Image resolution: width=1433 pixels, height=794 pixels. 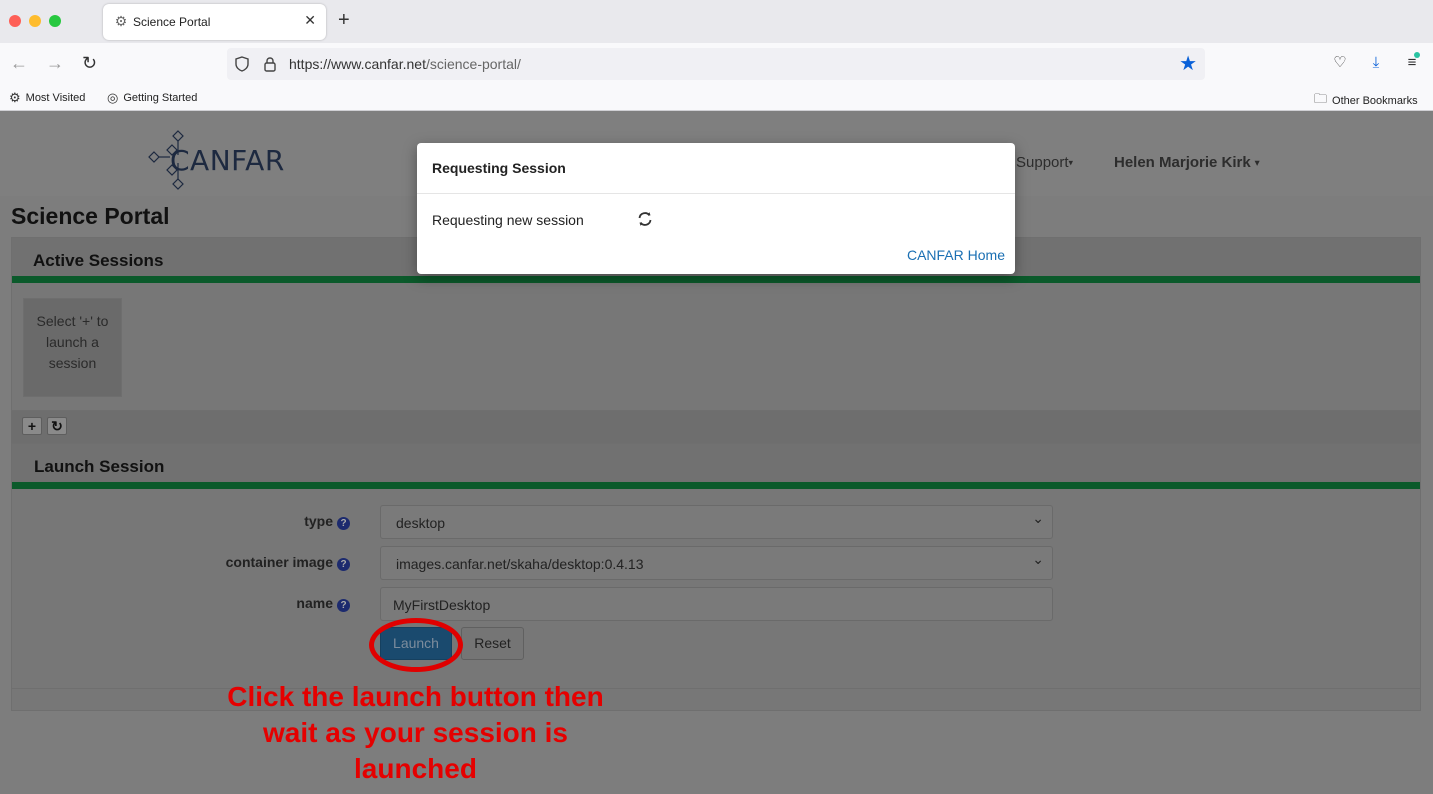 I want to click on lock-icon, so click(x=270, y=64).